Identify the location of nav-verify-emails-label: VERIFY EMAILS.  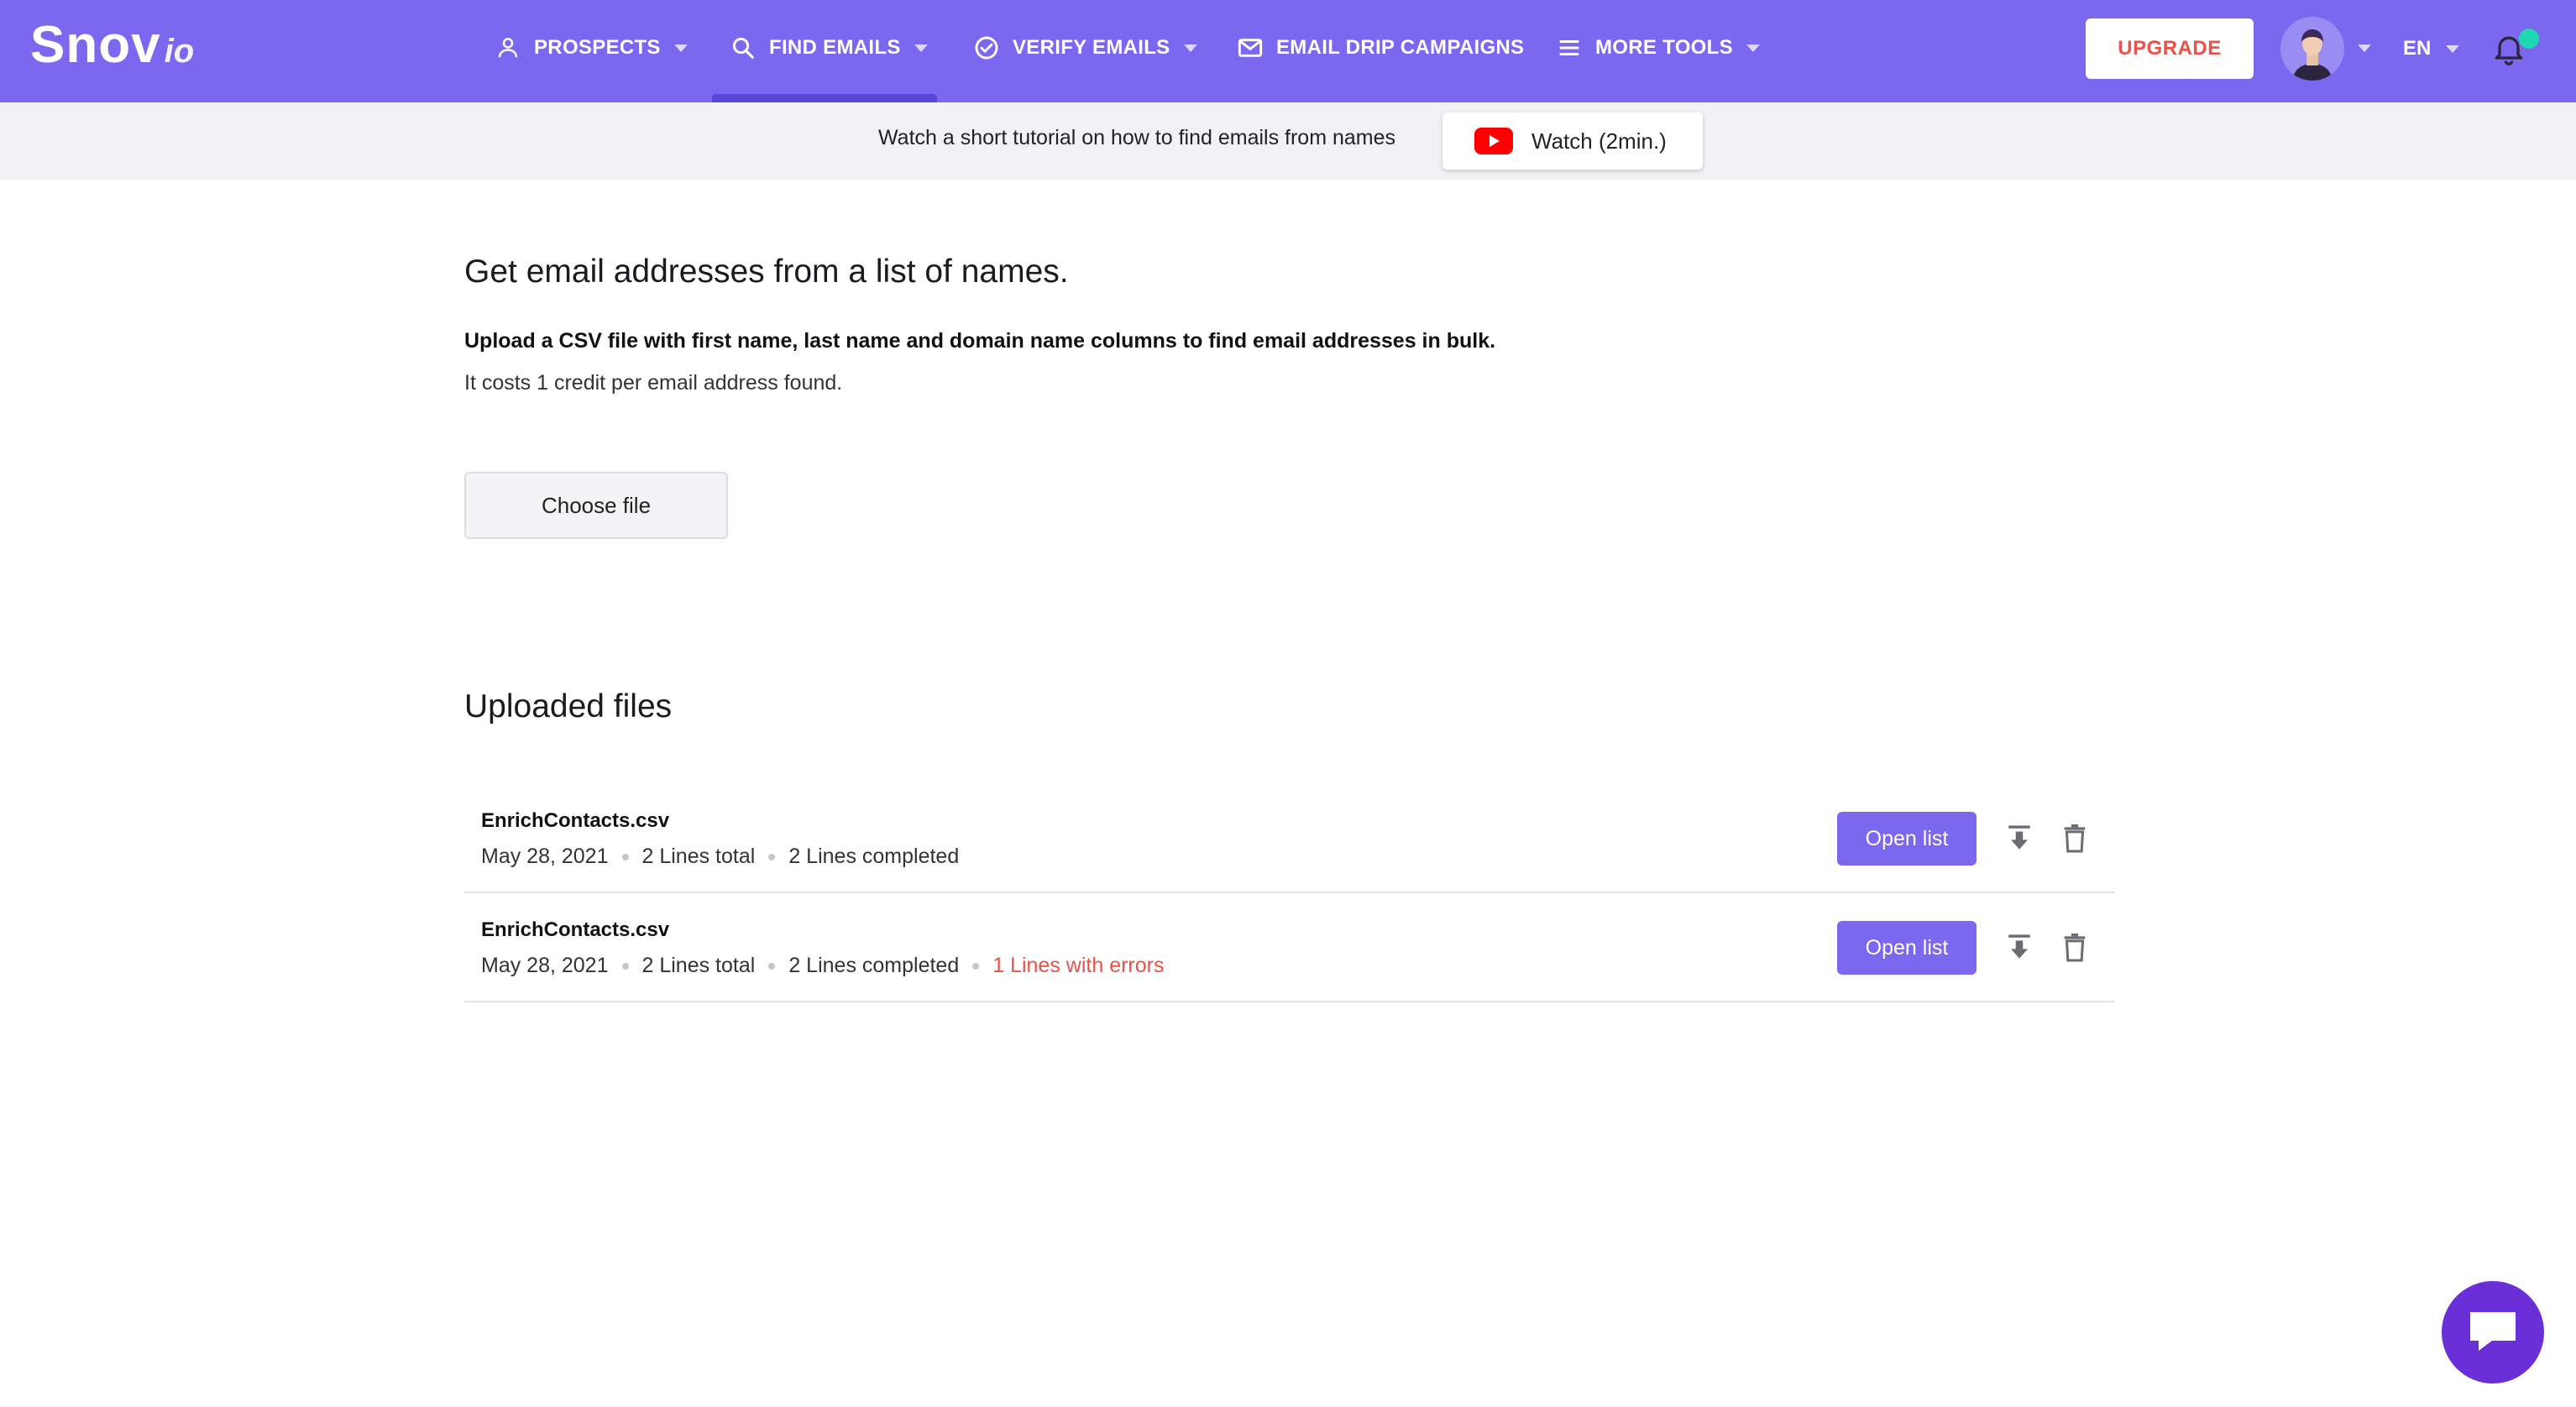
(1092, 47).